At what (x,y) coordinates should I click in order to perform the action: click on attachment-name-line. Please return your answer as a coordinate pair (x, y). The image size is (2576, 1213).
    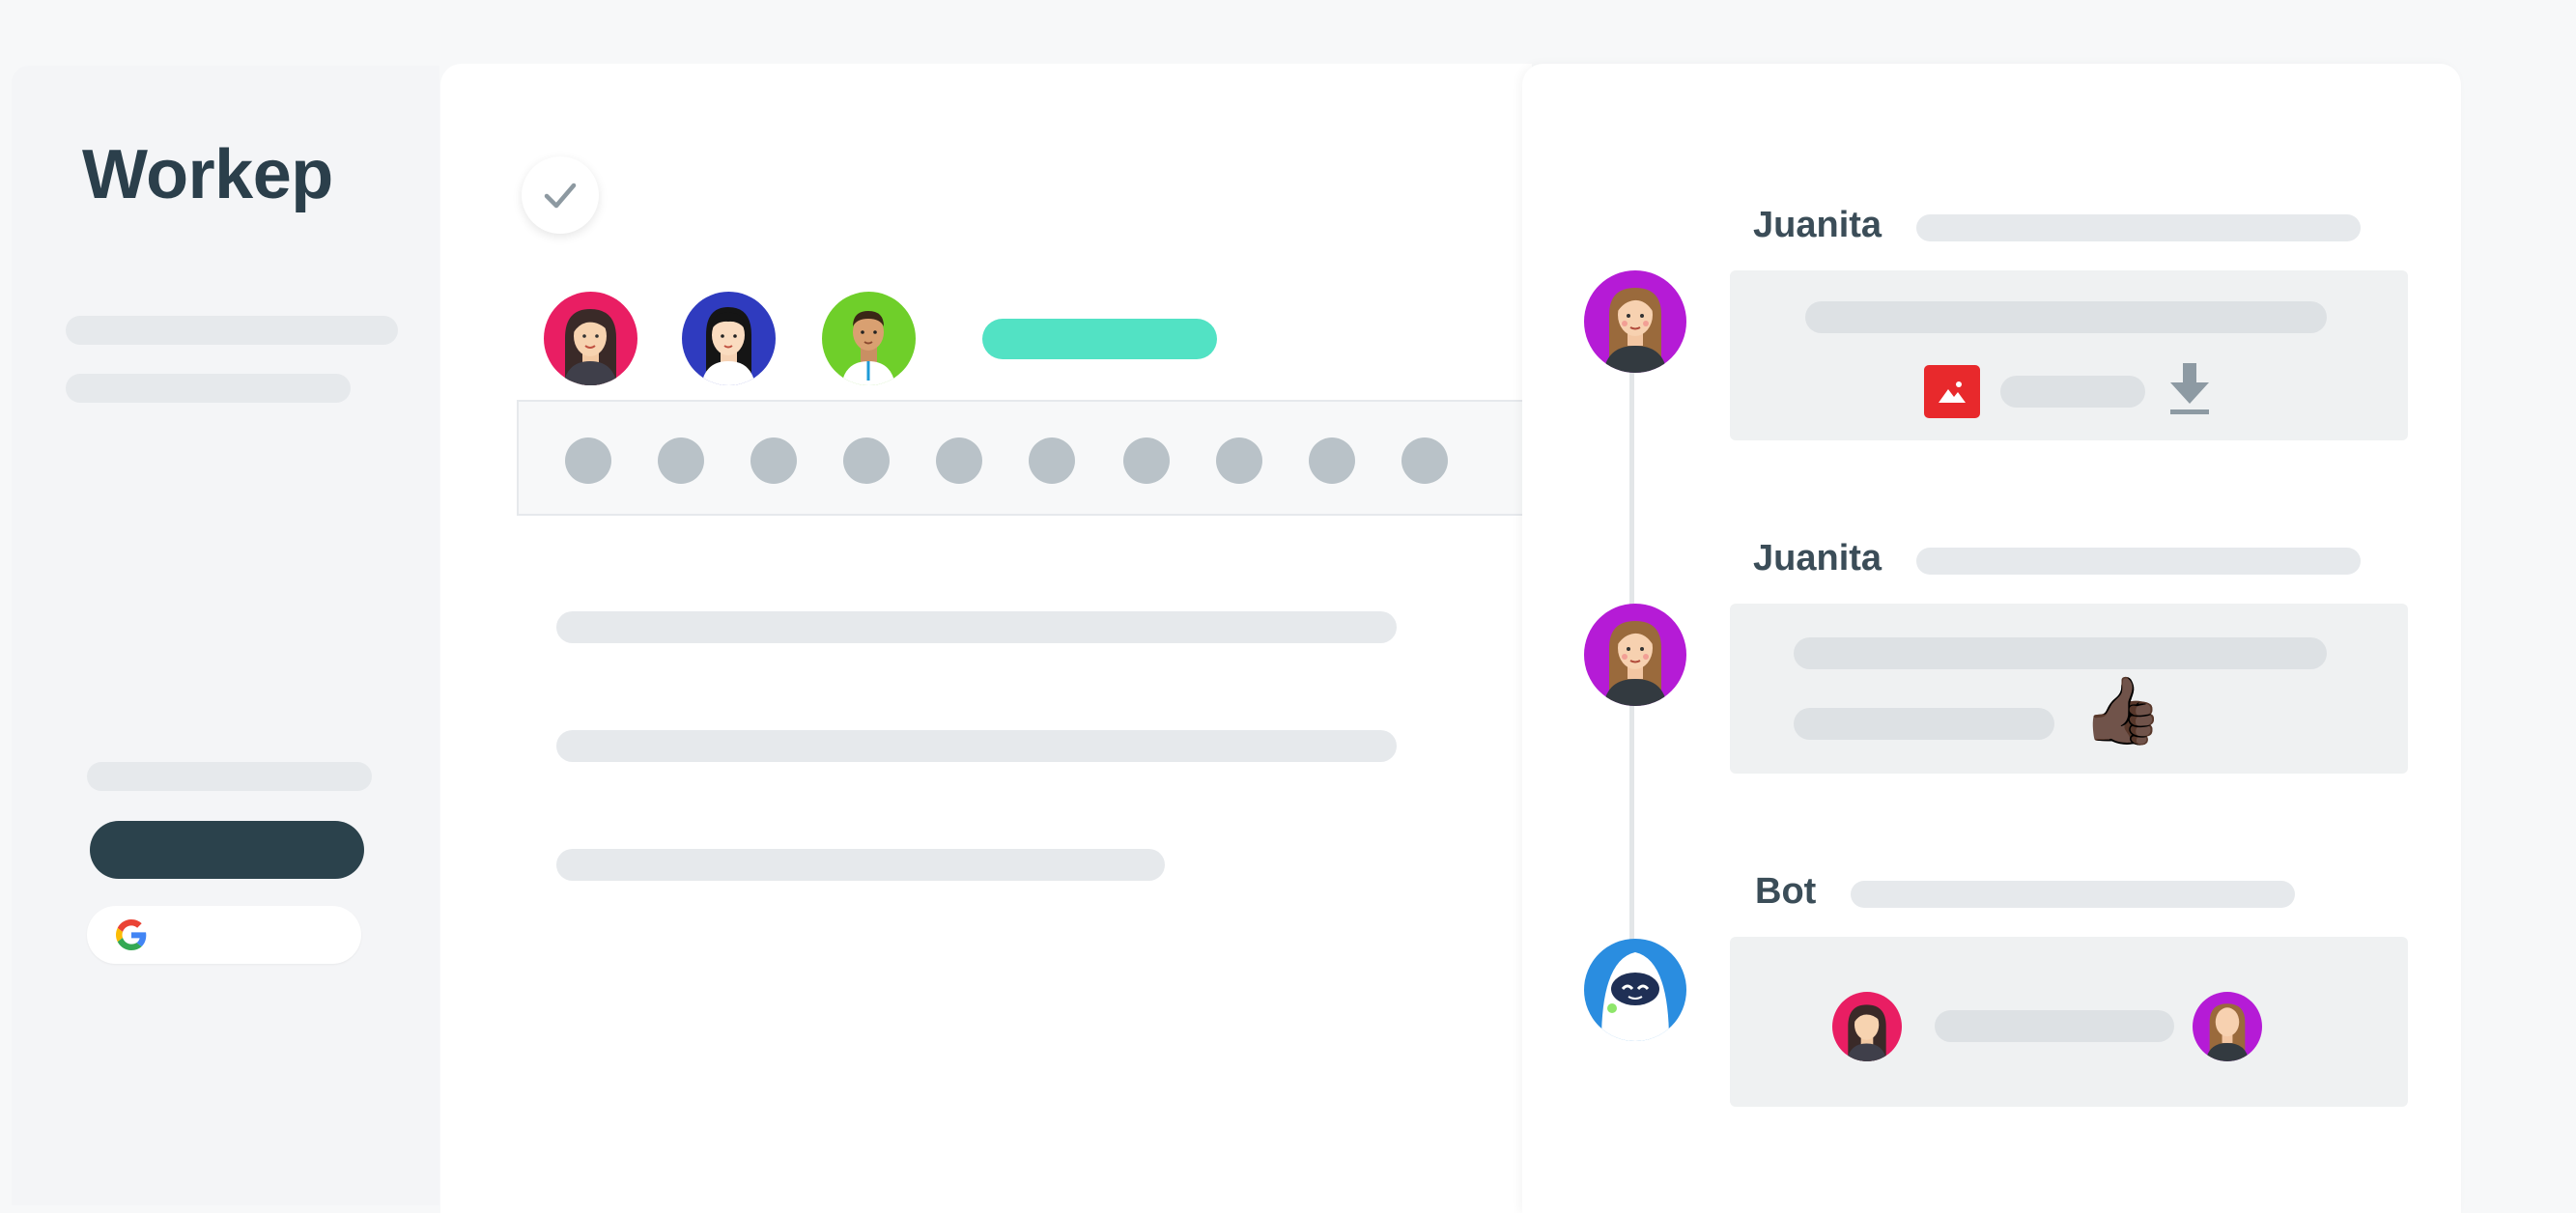
    Looking at the image, I should click on (2072, 392).